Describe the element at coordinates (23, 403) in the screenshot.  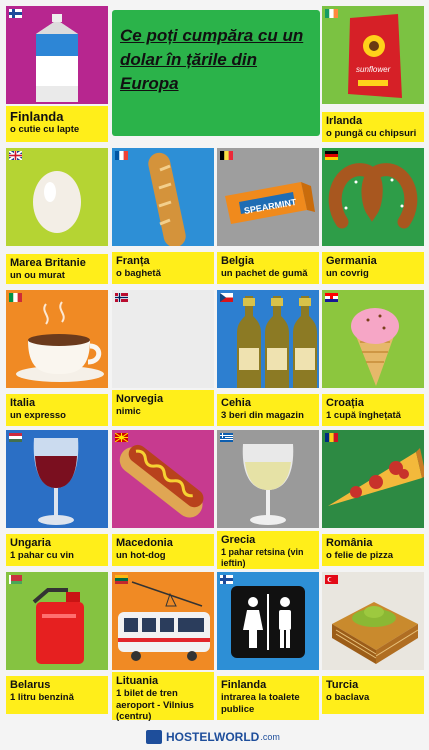
I see `country-label: Italia` at that location.